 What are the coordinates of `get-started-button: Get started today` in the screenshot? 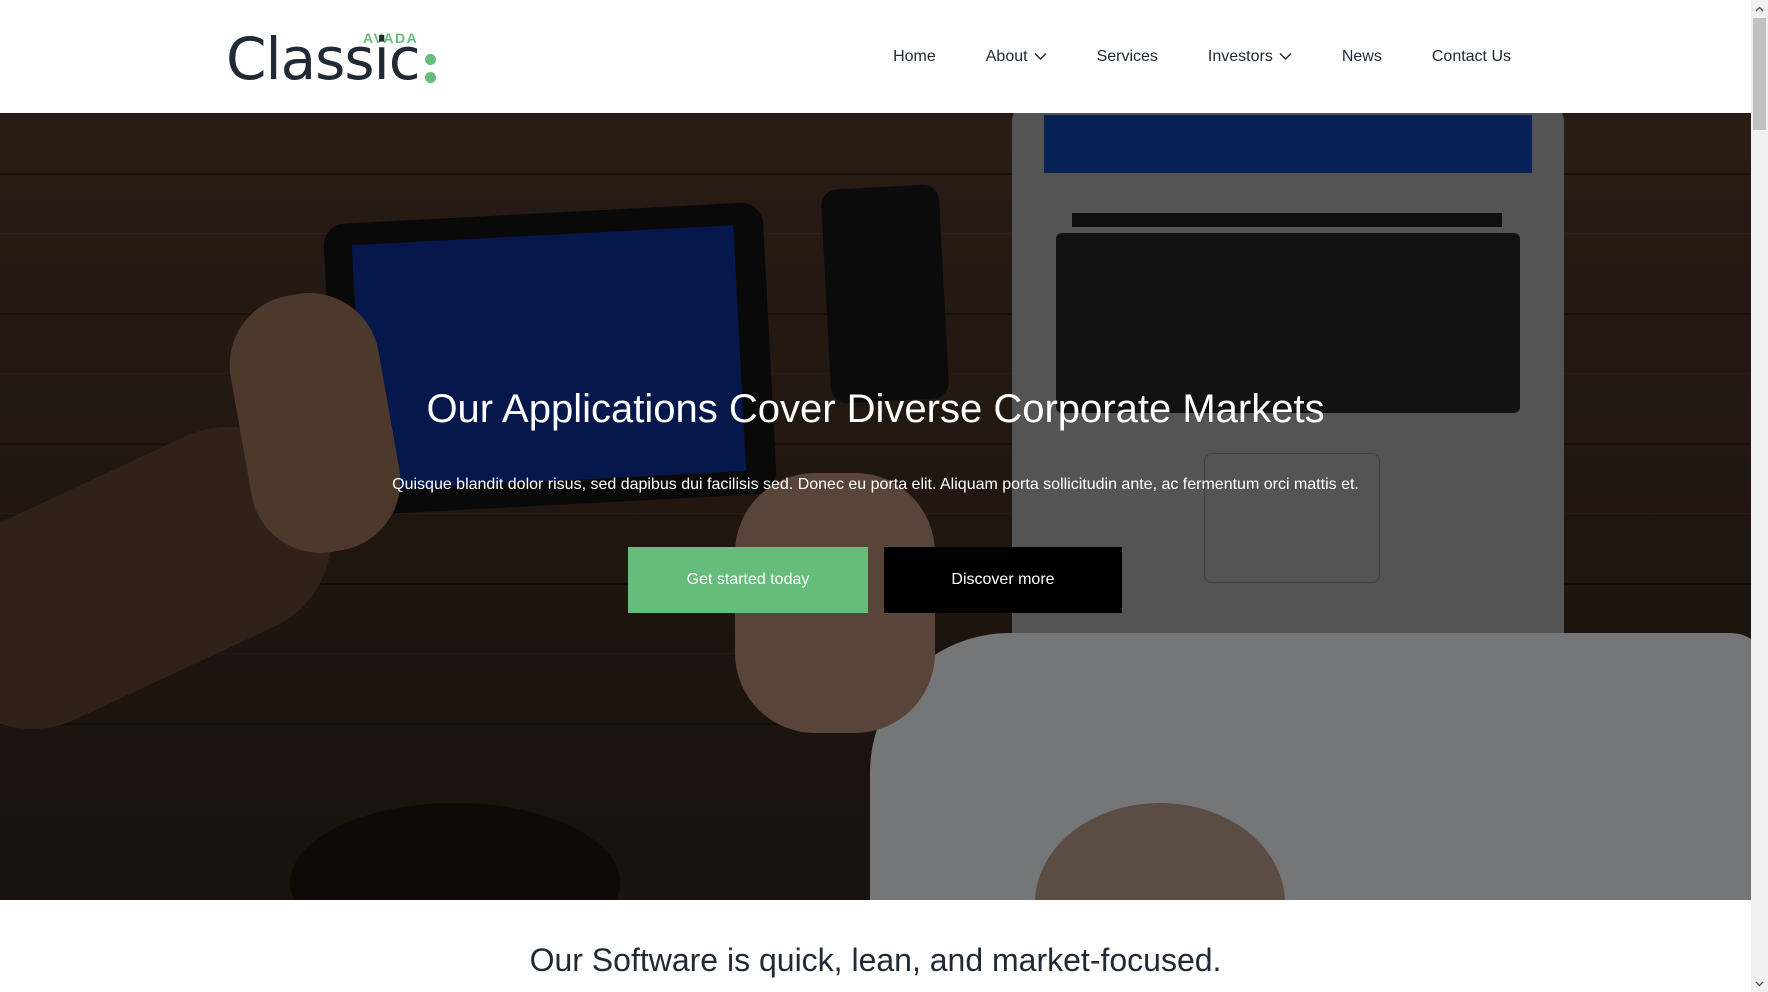 It's located at (748, 580).